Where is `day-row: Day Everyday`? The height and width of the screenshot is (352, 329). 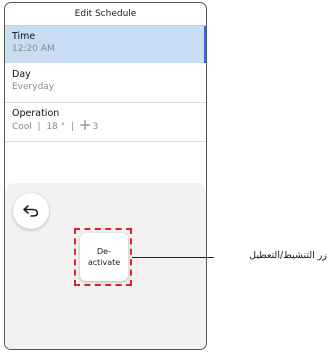 day-row: Day Everyday is located at coordinates (105, 84).